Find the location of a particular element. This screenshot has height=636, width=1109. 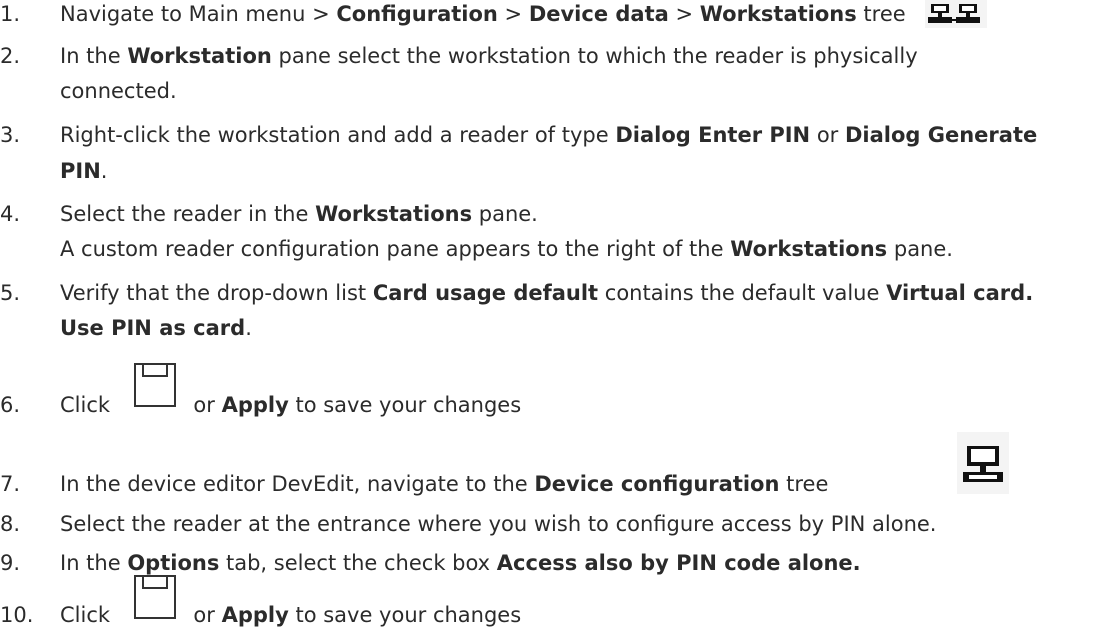

step-number: 9. is located at coordinates (10, 563).